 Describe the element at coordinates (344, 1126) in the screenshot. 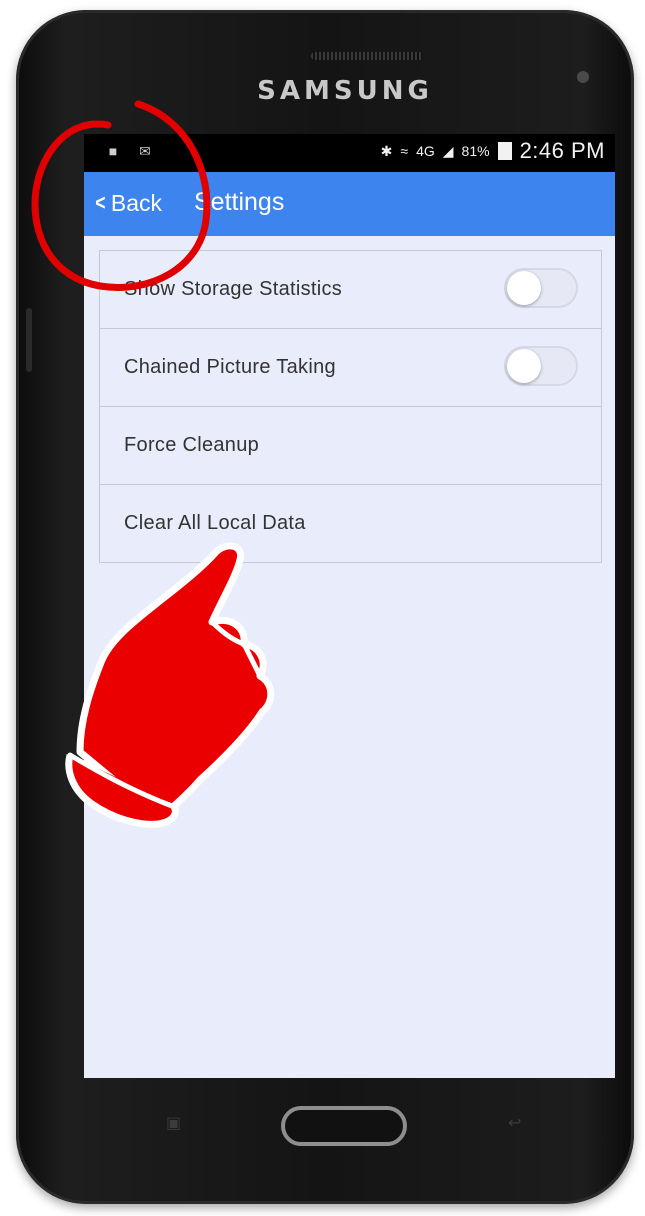

I see `home-button` at that location.